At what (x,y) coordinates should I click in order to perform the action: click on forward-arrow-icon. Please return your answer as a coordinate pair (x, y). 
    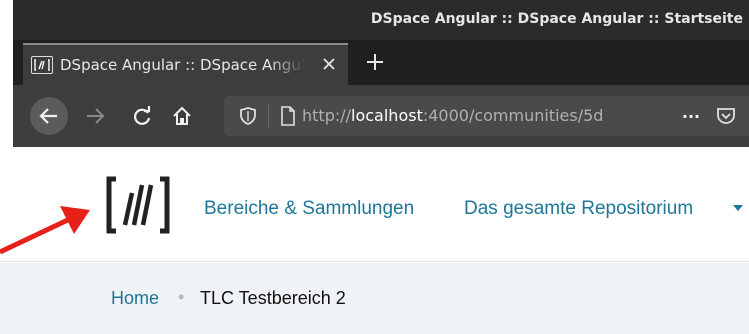
    Looking at the image, I should click on (95, 116).